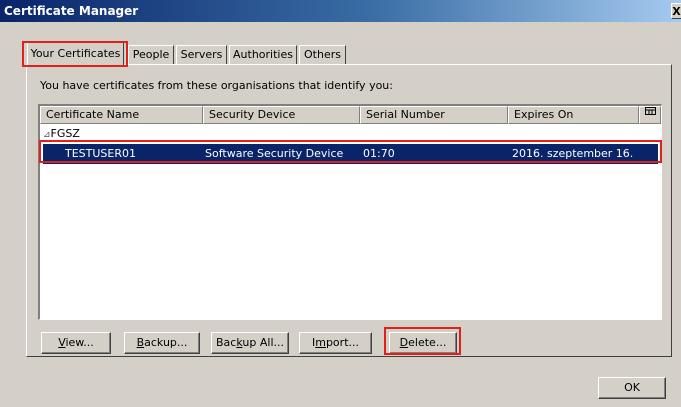 The image size is (681, 407). I want to click on tab-servers: Servers, so click(201, 54).